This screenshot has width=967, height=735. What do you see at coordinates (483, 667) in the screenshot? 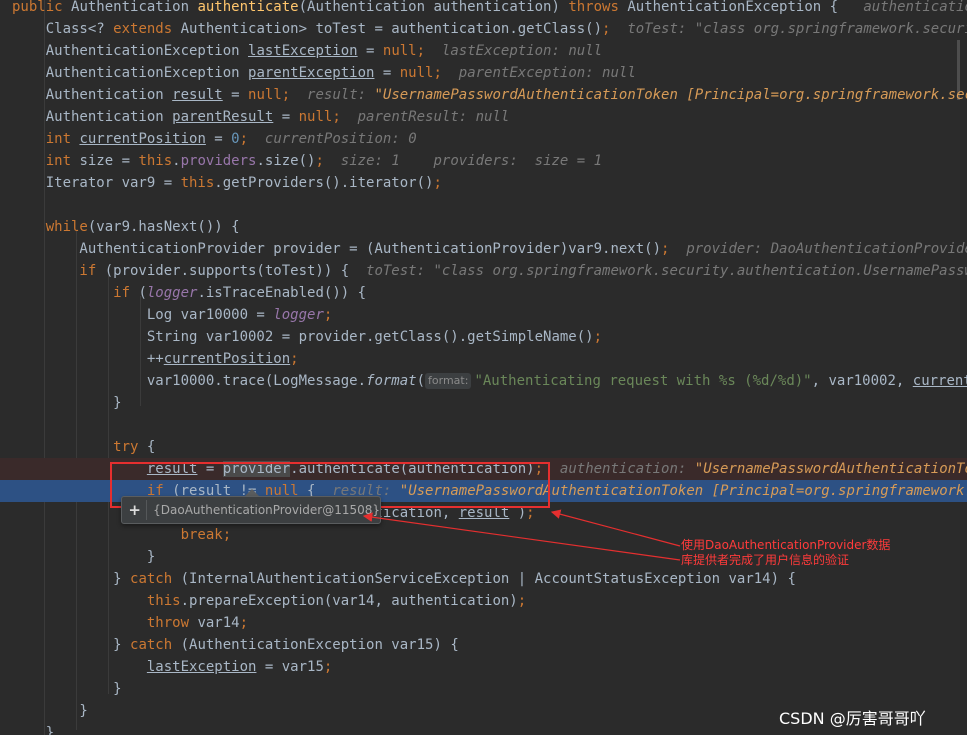
I see `code-line: lastException = var15;` at bounding box center [483, 667].